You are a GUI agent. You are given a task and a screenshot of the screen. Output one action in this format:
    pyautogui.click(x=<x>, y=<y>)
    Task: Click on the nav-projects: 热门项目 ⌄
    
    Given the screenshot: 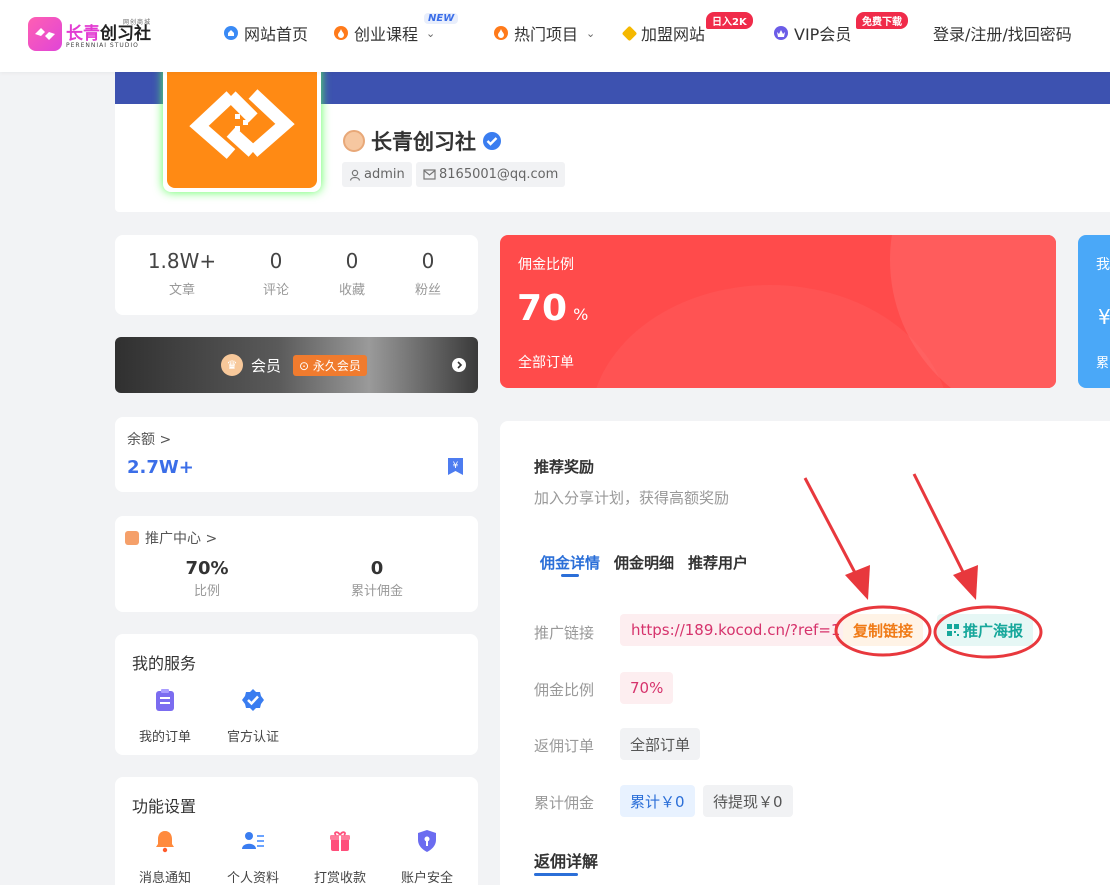 What is the action you would take?
    pyautogui.click(x=544, y=33)
    